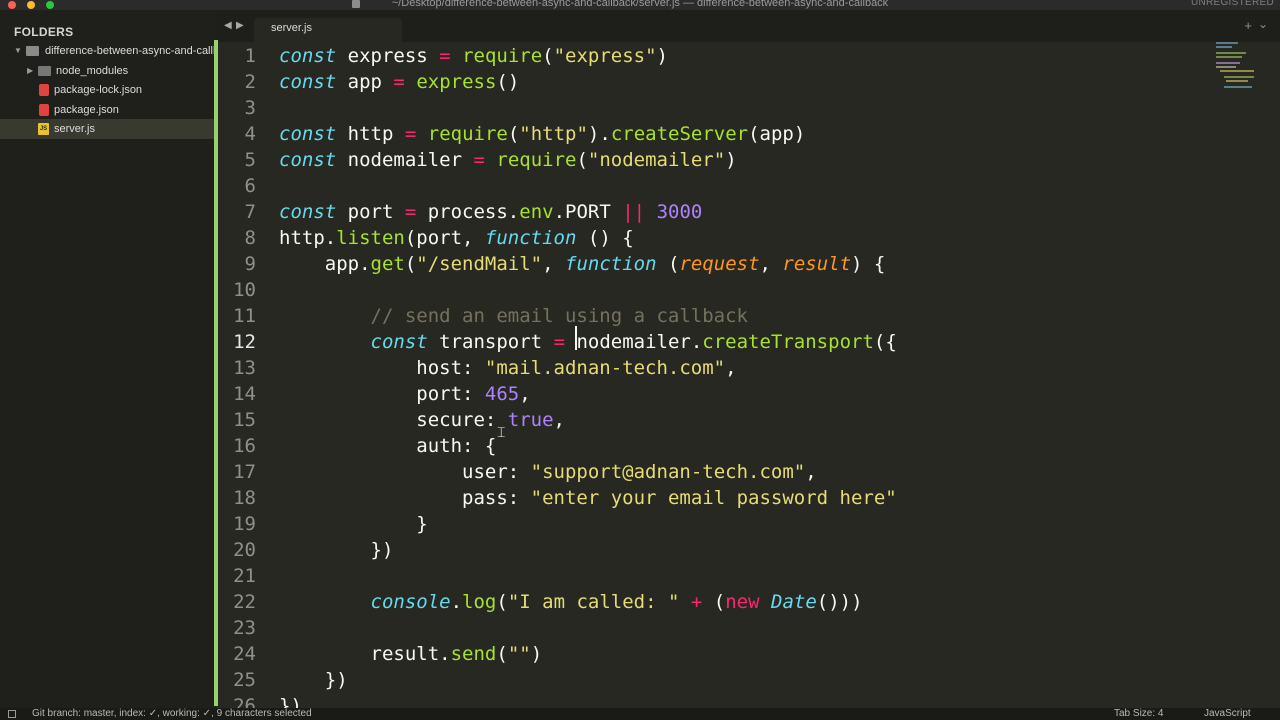 The image size is (1280, 720). I want to click on minimap, so click(1240, 65).